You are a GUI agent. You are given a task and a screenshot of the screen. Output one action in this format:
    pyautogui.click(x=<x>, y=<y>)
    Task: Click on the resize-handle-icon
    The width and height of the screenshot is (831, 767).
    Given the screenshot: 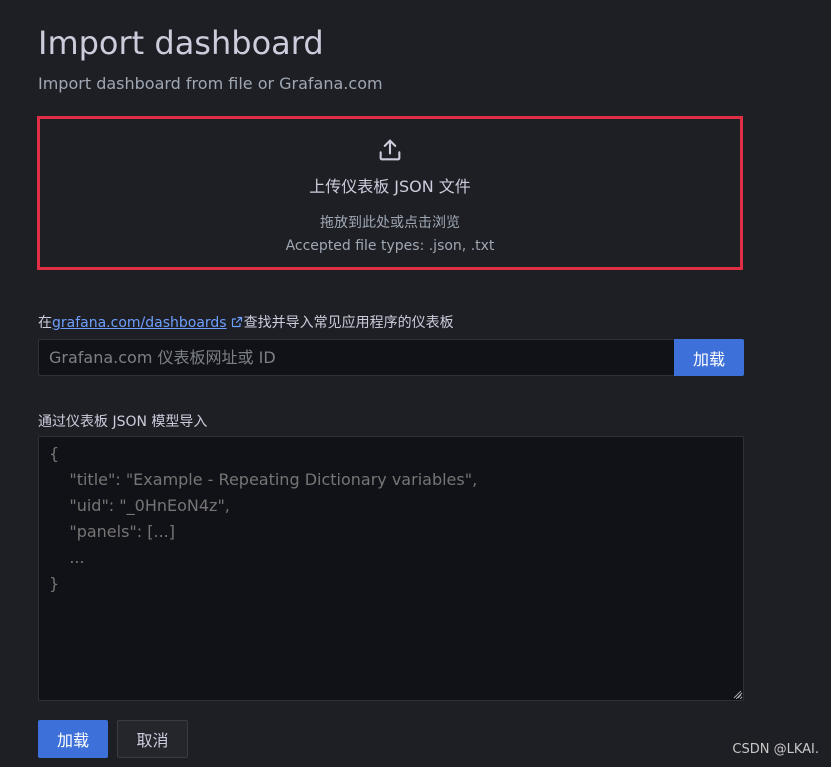 What is the action you would take?
    pyautogui.click(x=737, y=694)
    